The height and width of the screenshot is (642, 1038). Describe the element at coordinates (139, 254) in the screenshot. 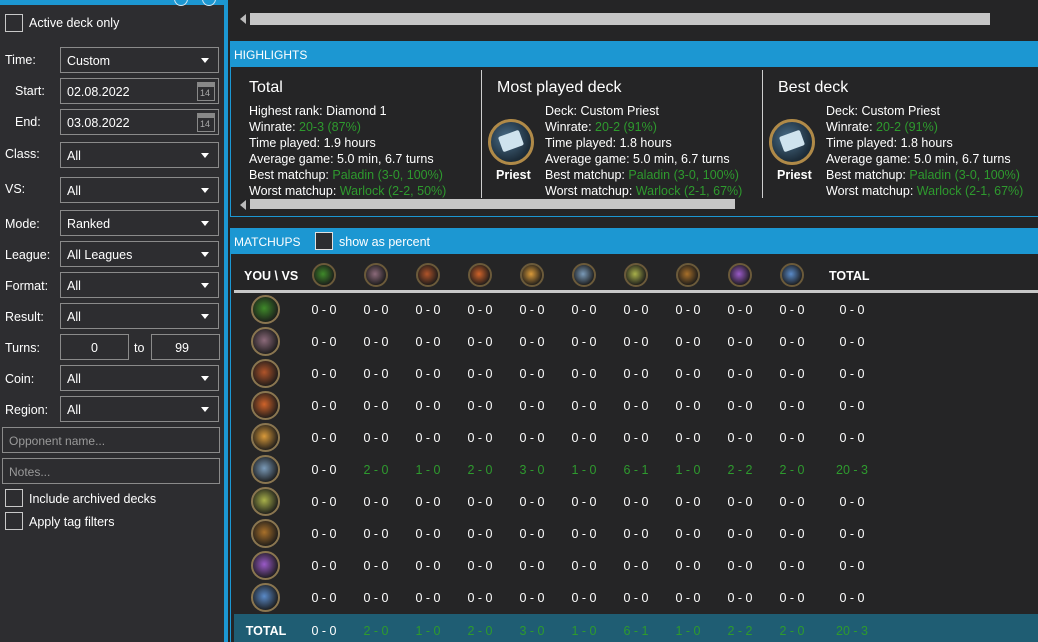

I see `league-select: All Leagues` at that location.